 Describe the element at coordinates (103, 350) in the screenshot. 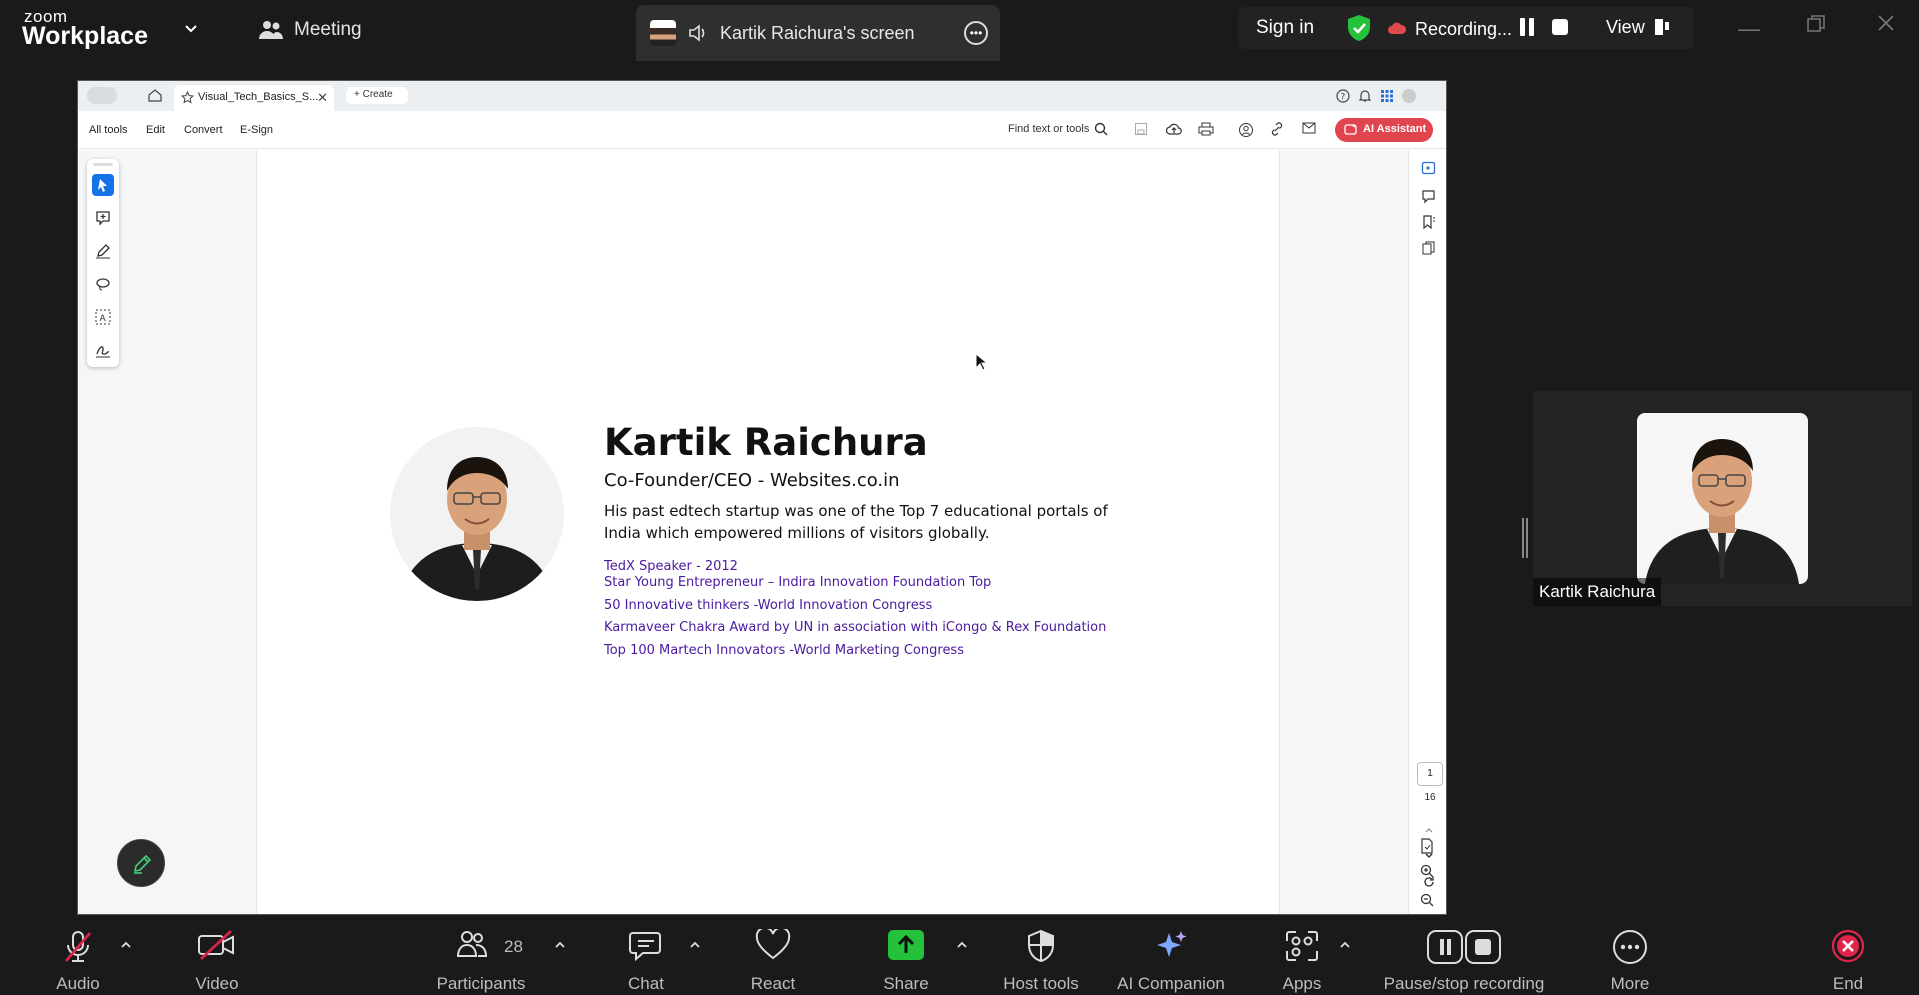

I see `sign-tool-icon` at that location.